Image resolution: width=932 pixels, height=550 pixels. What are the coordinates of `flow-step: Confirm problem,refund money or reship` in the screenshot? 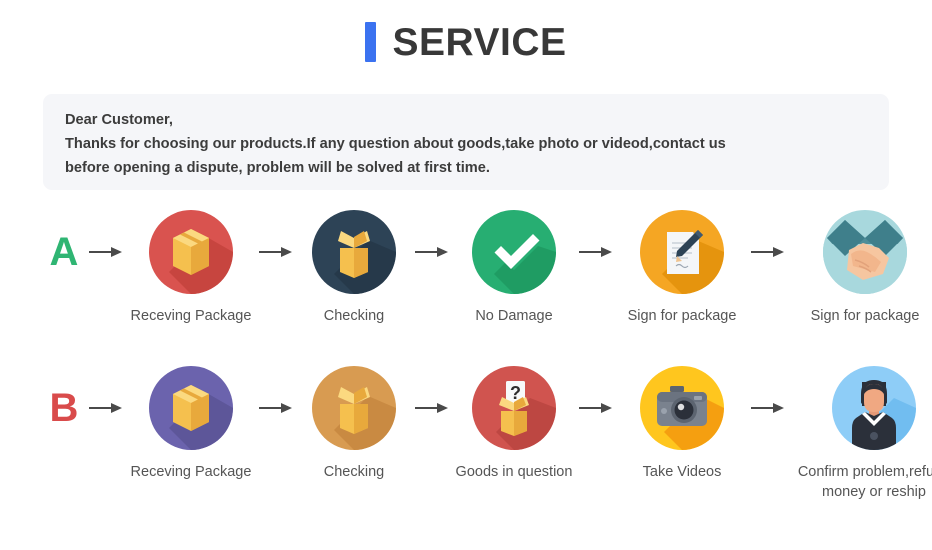 It's located at (861, 434).